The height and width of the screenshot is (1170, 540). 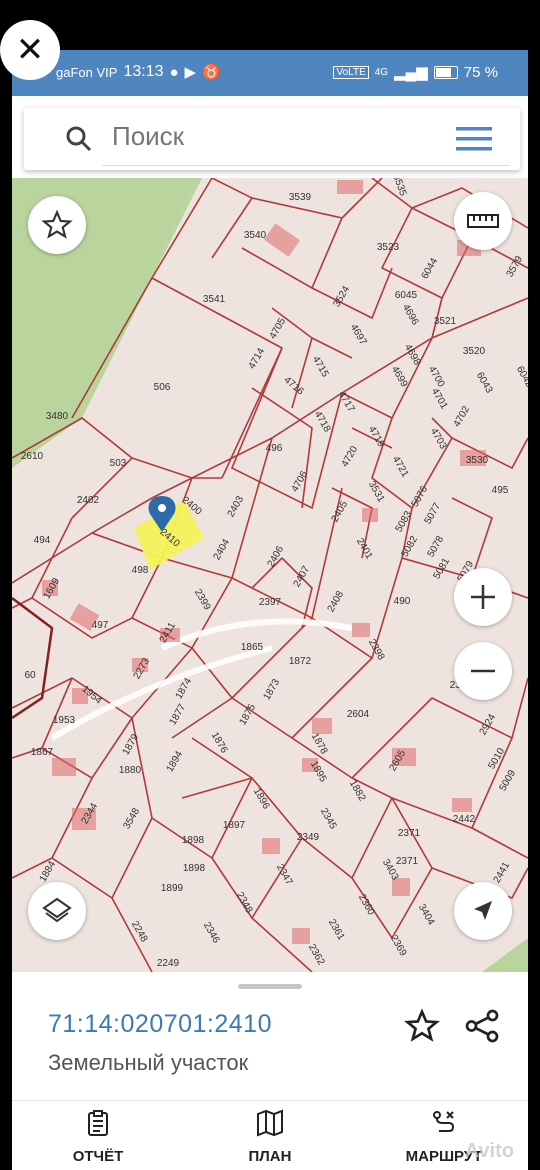 I want to click on parcel-label: 2401, so click(x=364, y=548).